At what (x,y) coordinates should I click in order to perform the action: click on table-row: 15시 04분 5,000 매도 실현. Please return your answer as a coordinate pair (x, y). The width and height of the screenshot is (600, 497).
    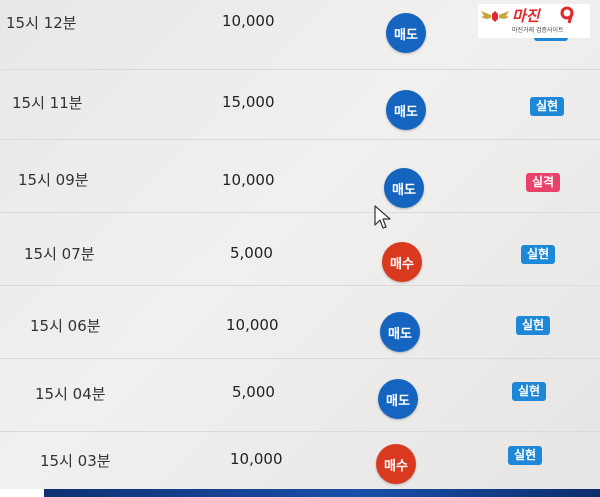
    Looking at the image, I should click on (300, 397).